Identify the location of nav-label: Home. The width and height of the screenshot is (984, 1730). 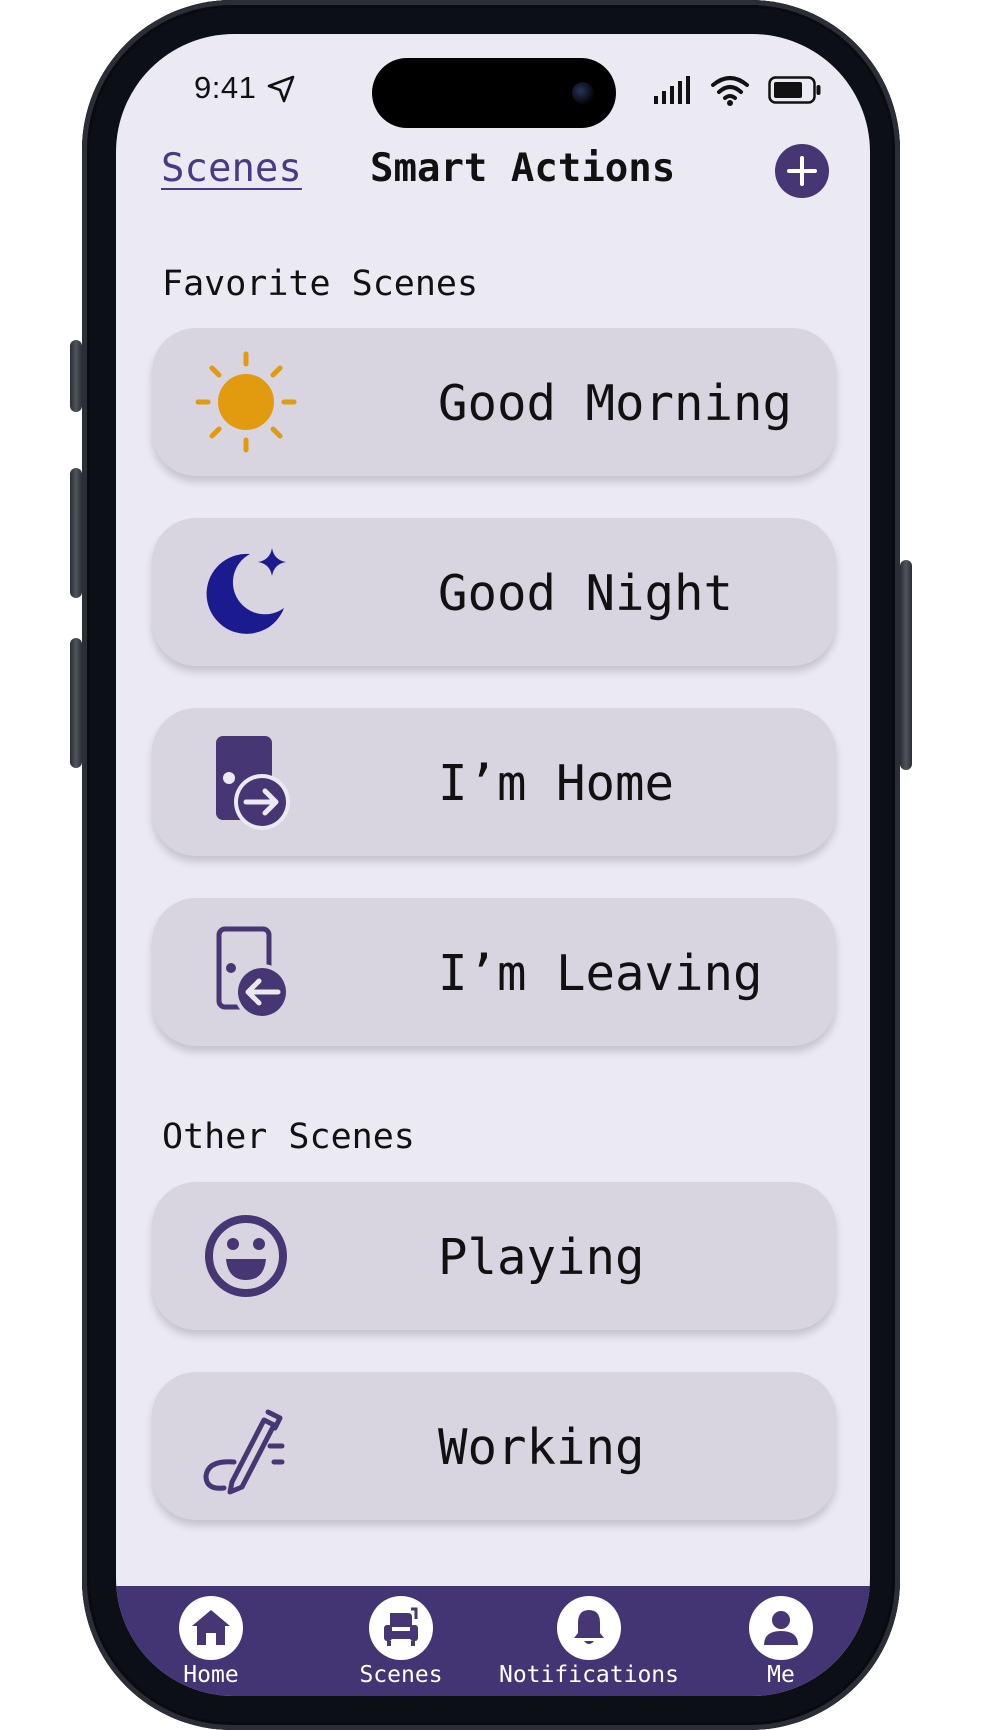
(211, 1675).